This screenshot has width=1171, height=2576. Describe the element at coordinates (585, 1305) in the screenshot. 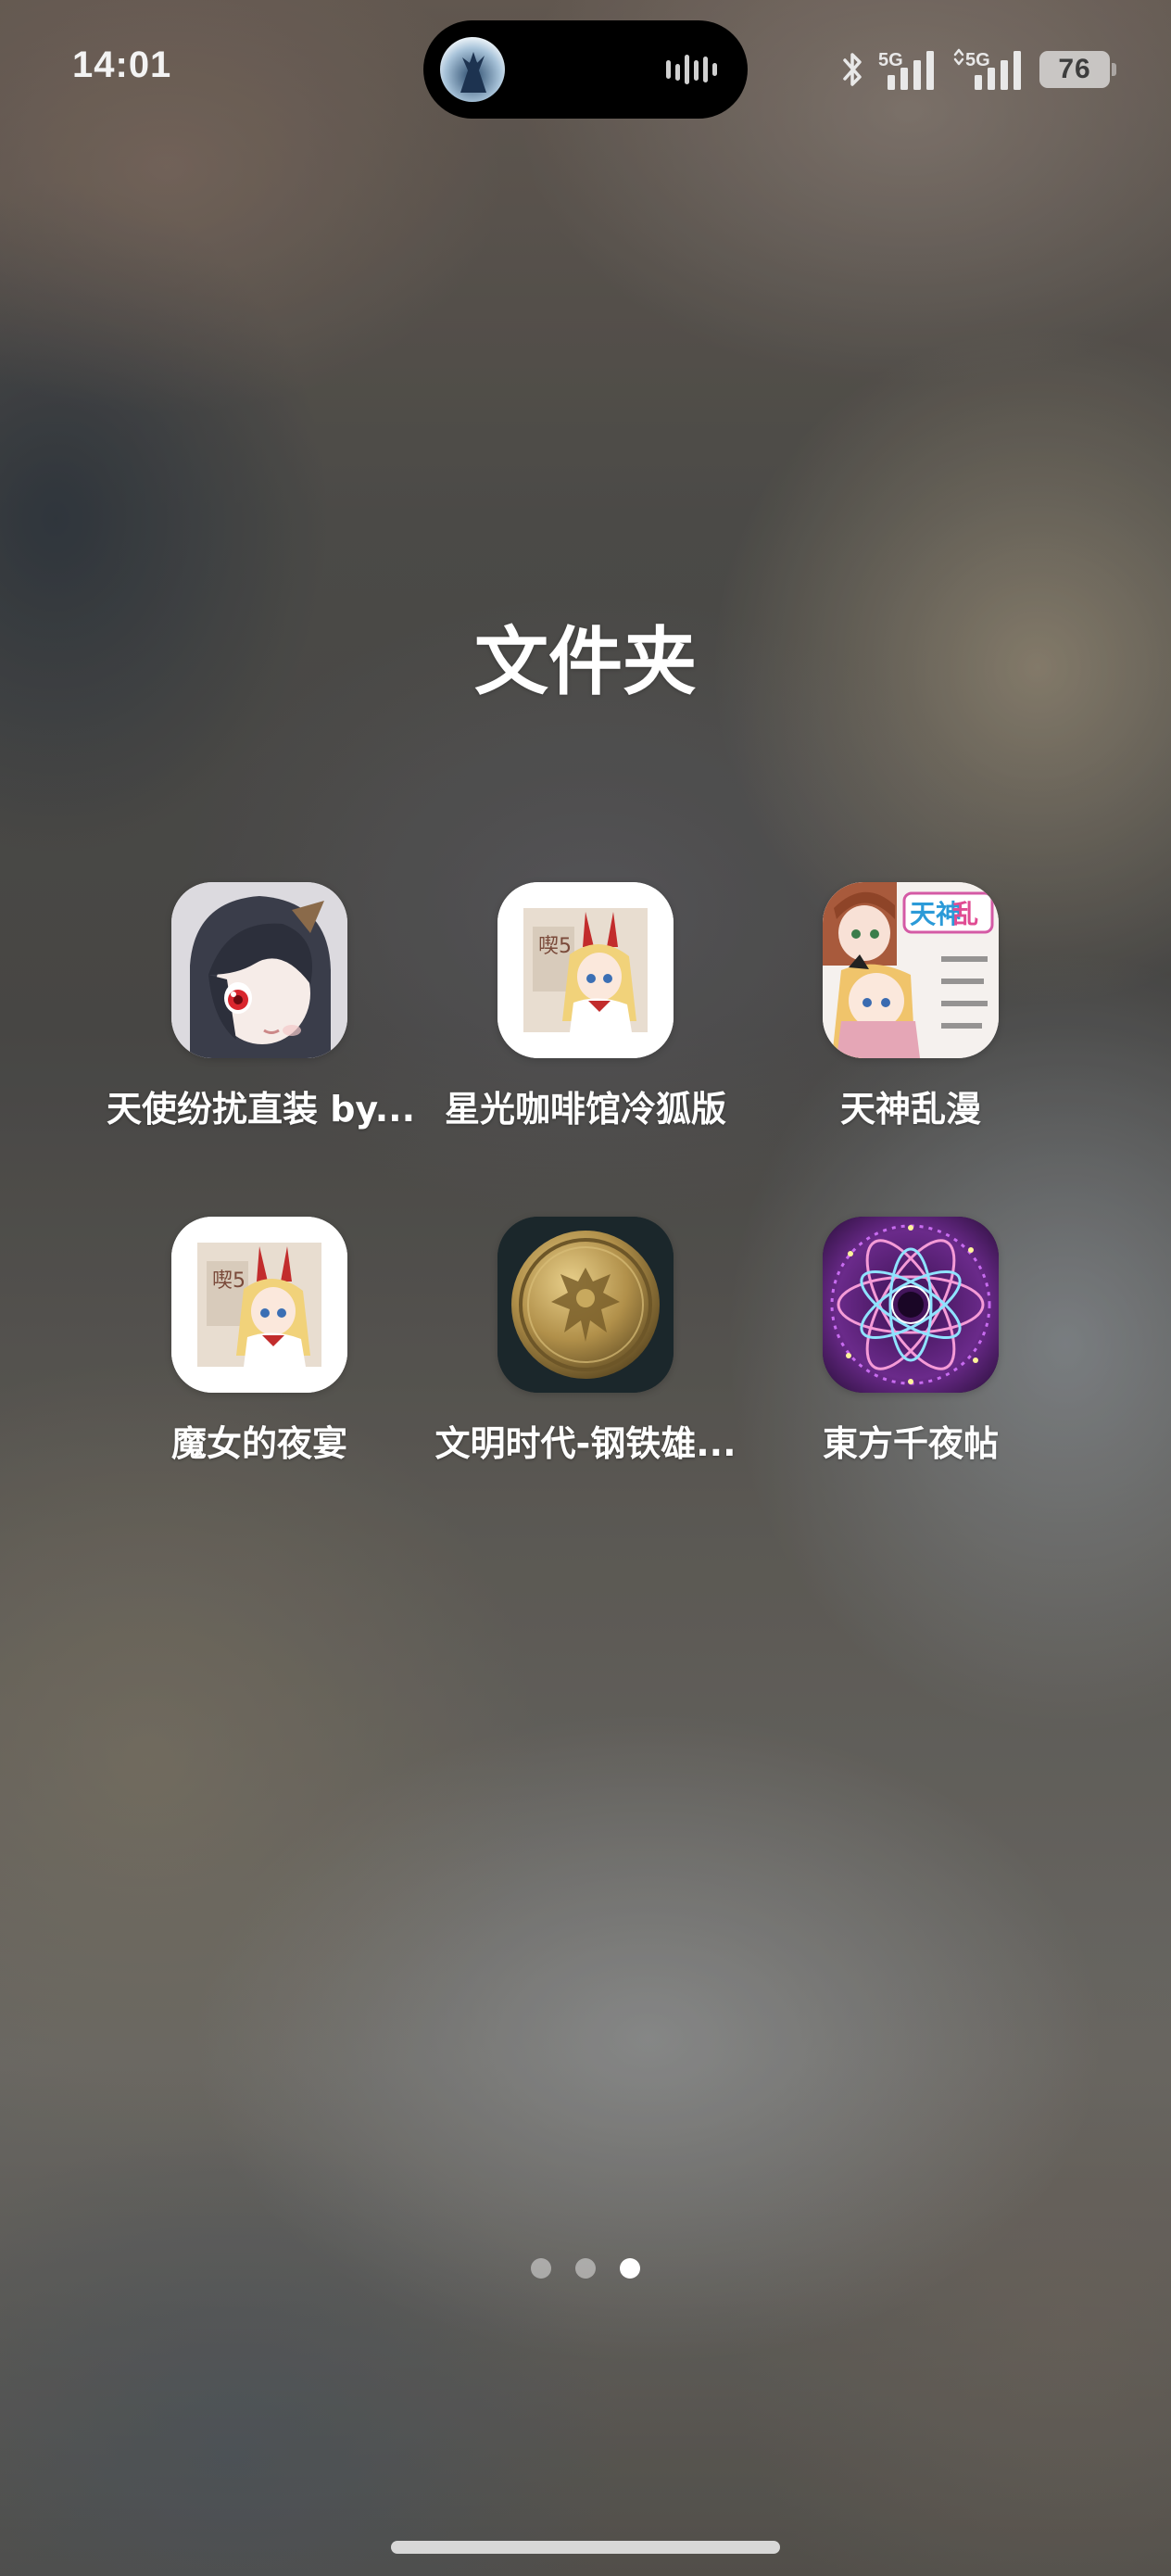

I see `gold-coin-eagle-icon` at that location.